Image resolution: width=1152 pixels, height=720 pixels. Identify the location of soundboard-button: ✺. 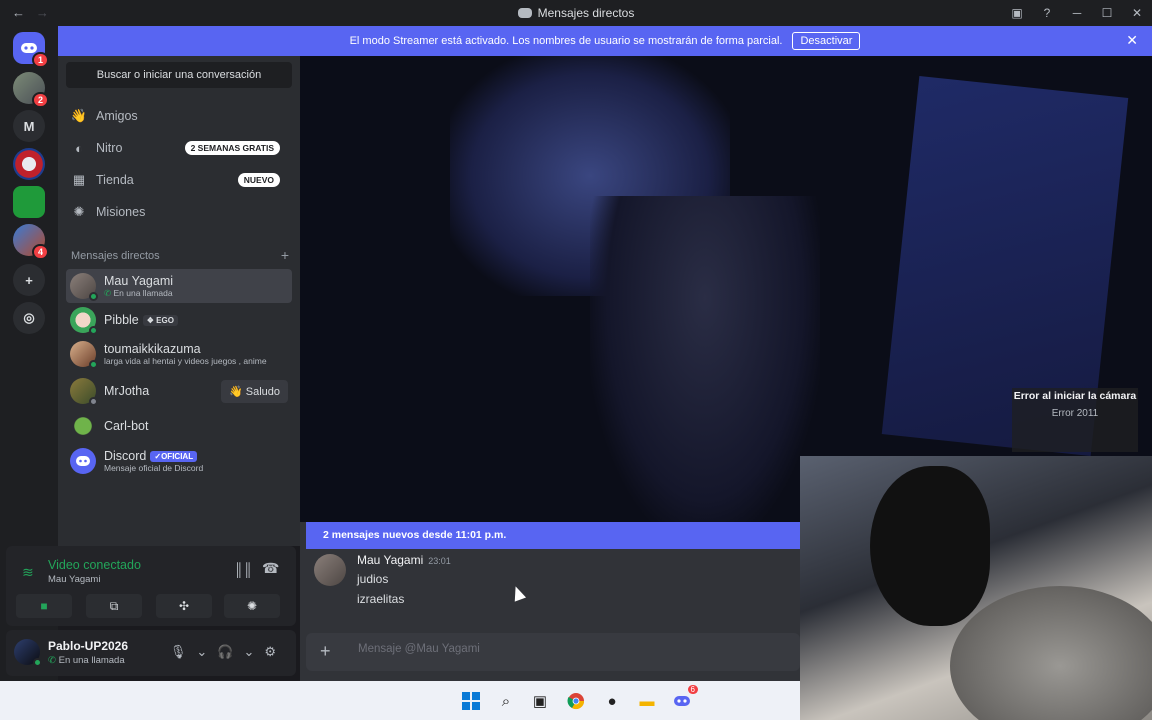
(252, 606).